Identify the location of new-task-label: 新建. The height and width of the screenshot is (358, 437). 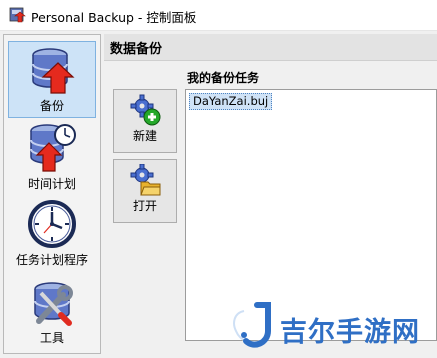
(144, 136).